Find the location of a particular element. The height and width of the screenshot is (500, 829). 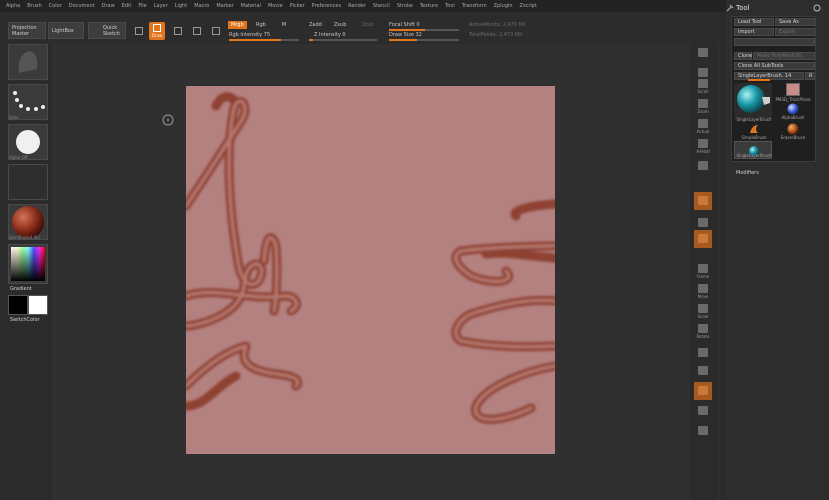

edit-icon is located at coordinates (139, 30).